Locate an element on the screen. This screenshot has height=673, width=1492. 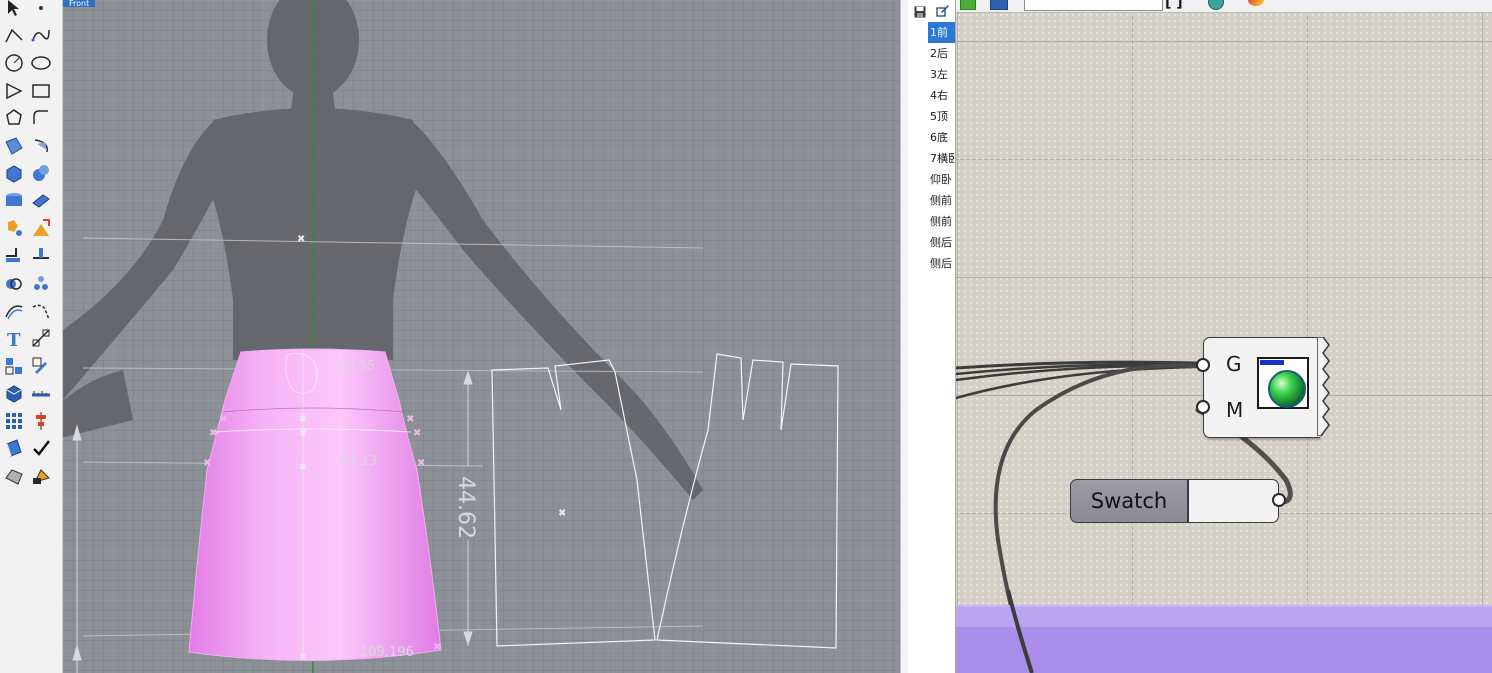
skirt-pattern-pieces is located at coordinates (665, 501).